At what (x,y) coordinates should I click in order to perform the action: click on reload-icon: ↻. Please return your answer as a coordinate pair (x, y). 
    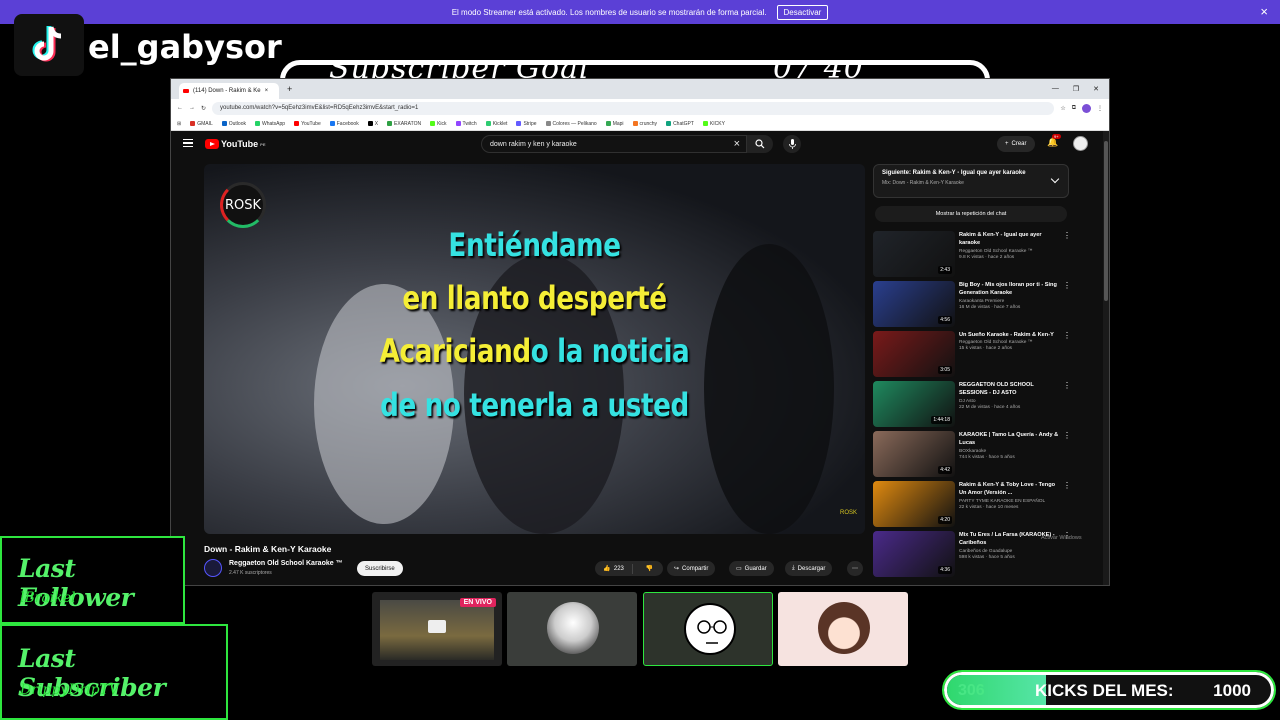
    Looking at the image, I should click on (203, 108).